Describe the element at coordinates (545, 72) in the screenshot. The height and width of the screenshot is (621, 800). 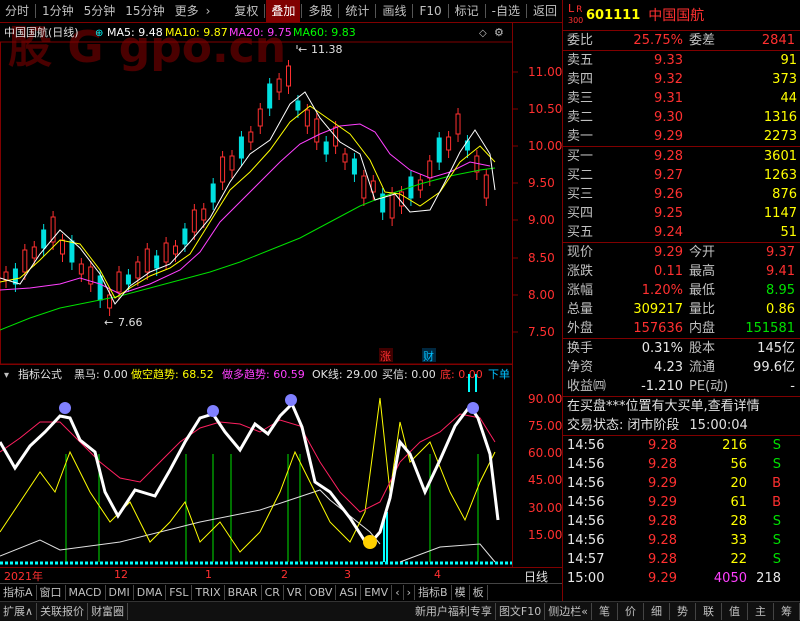
I see `price-tick: 11.00` at that location.